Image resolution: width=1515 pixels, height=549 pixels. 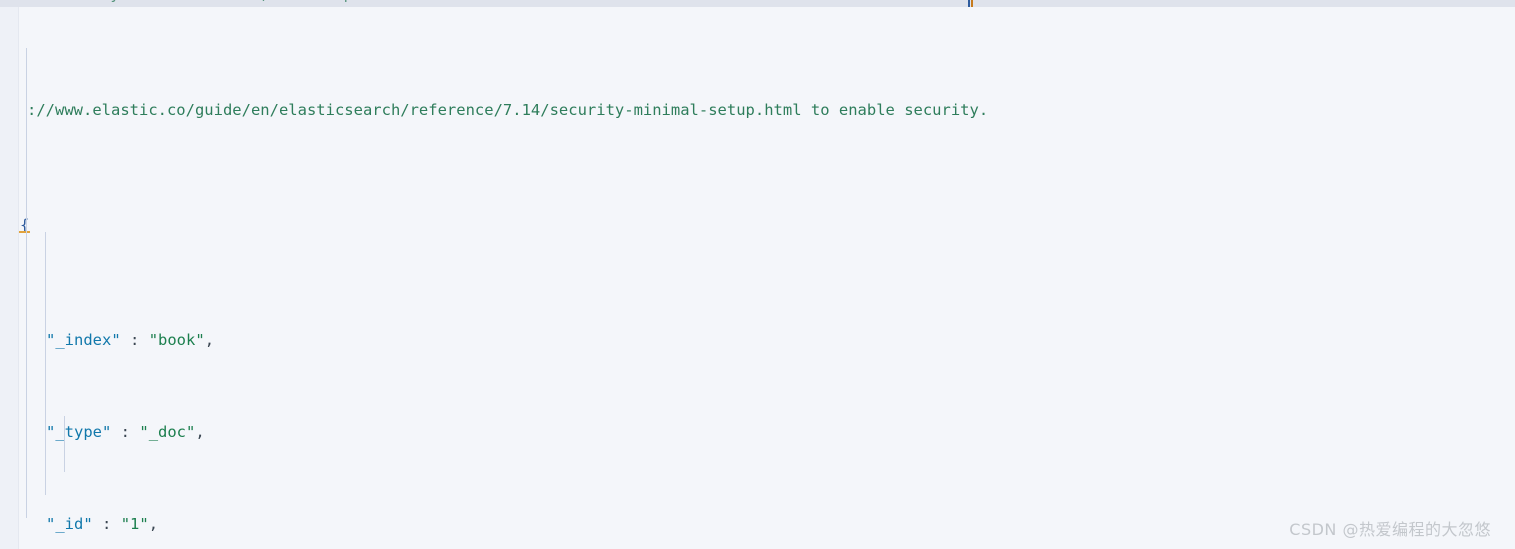 I want to click on field-value: "book", so click(x=176, y=340).